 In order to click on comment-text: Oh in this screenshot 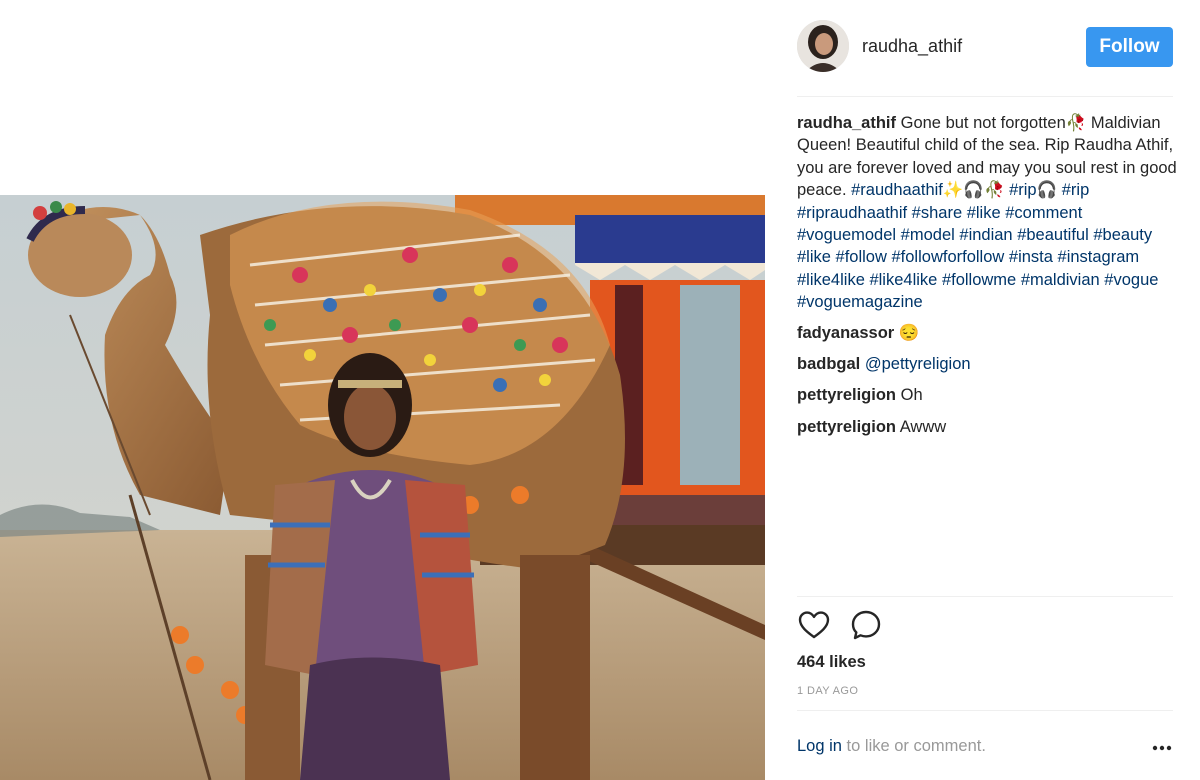, I will do `click(911, 395)`.